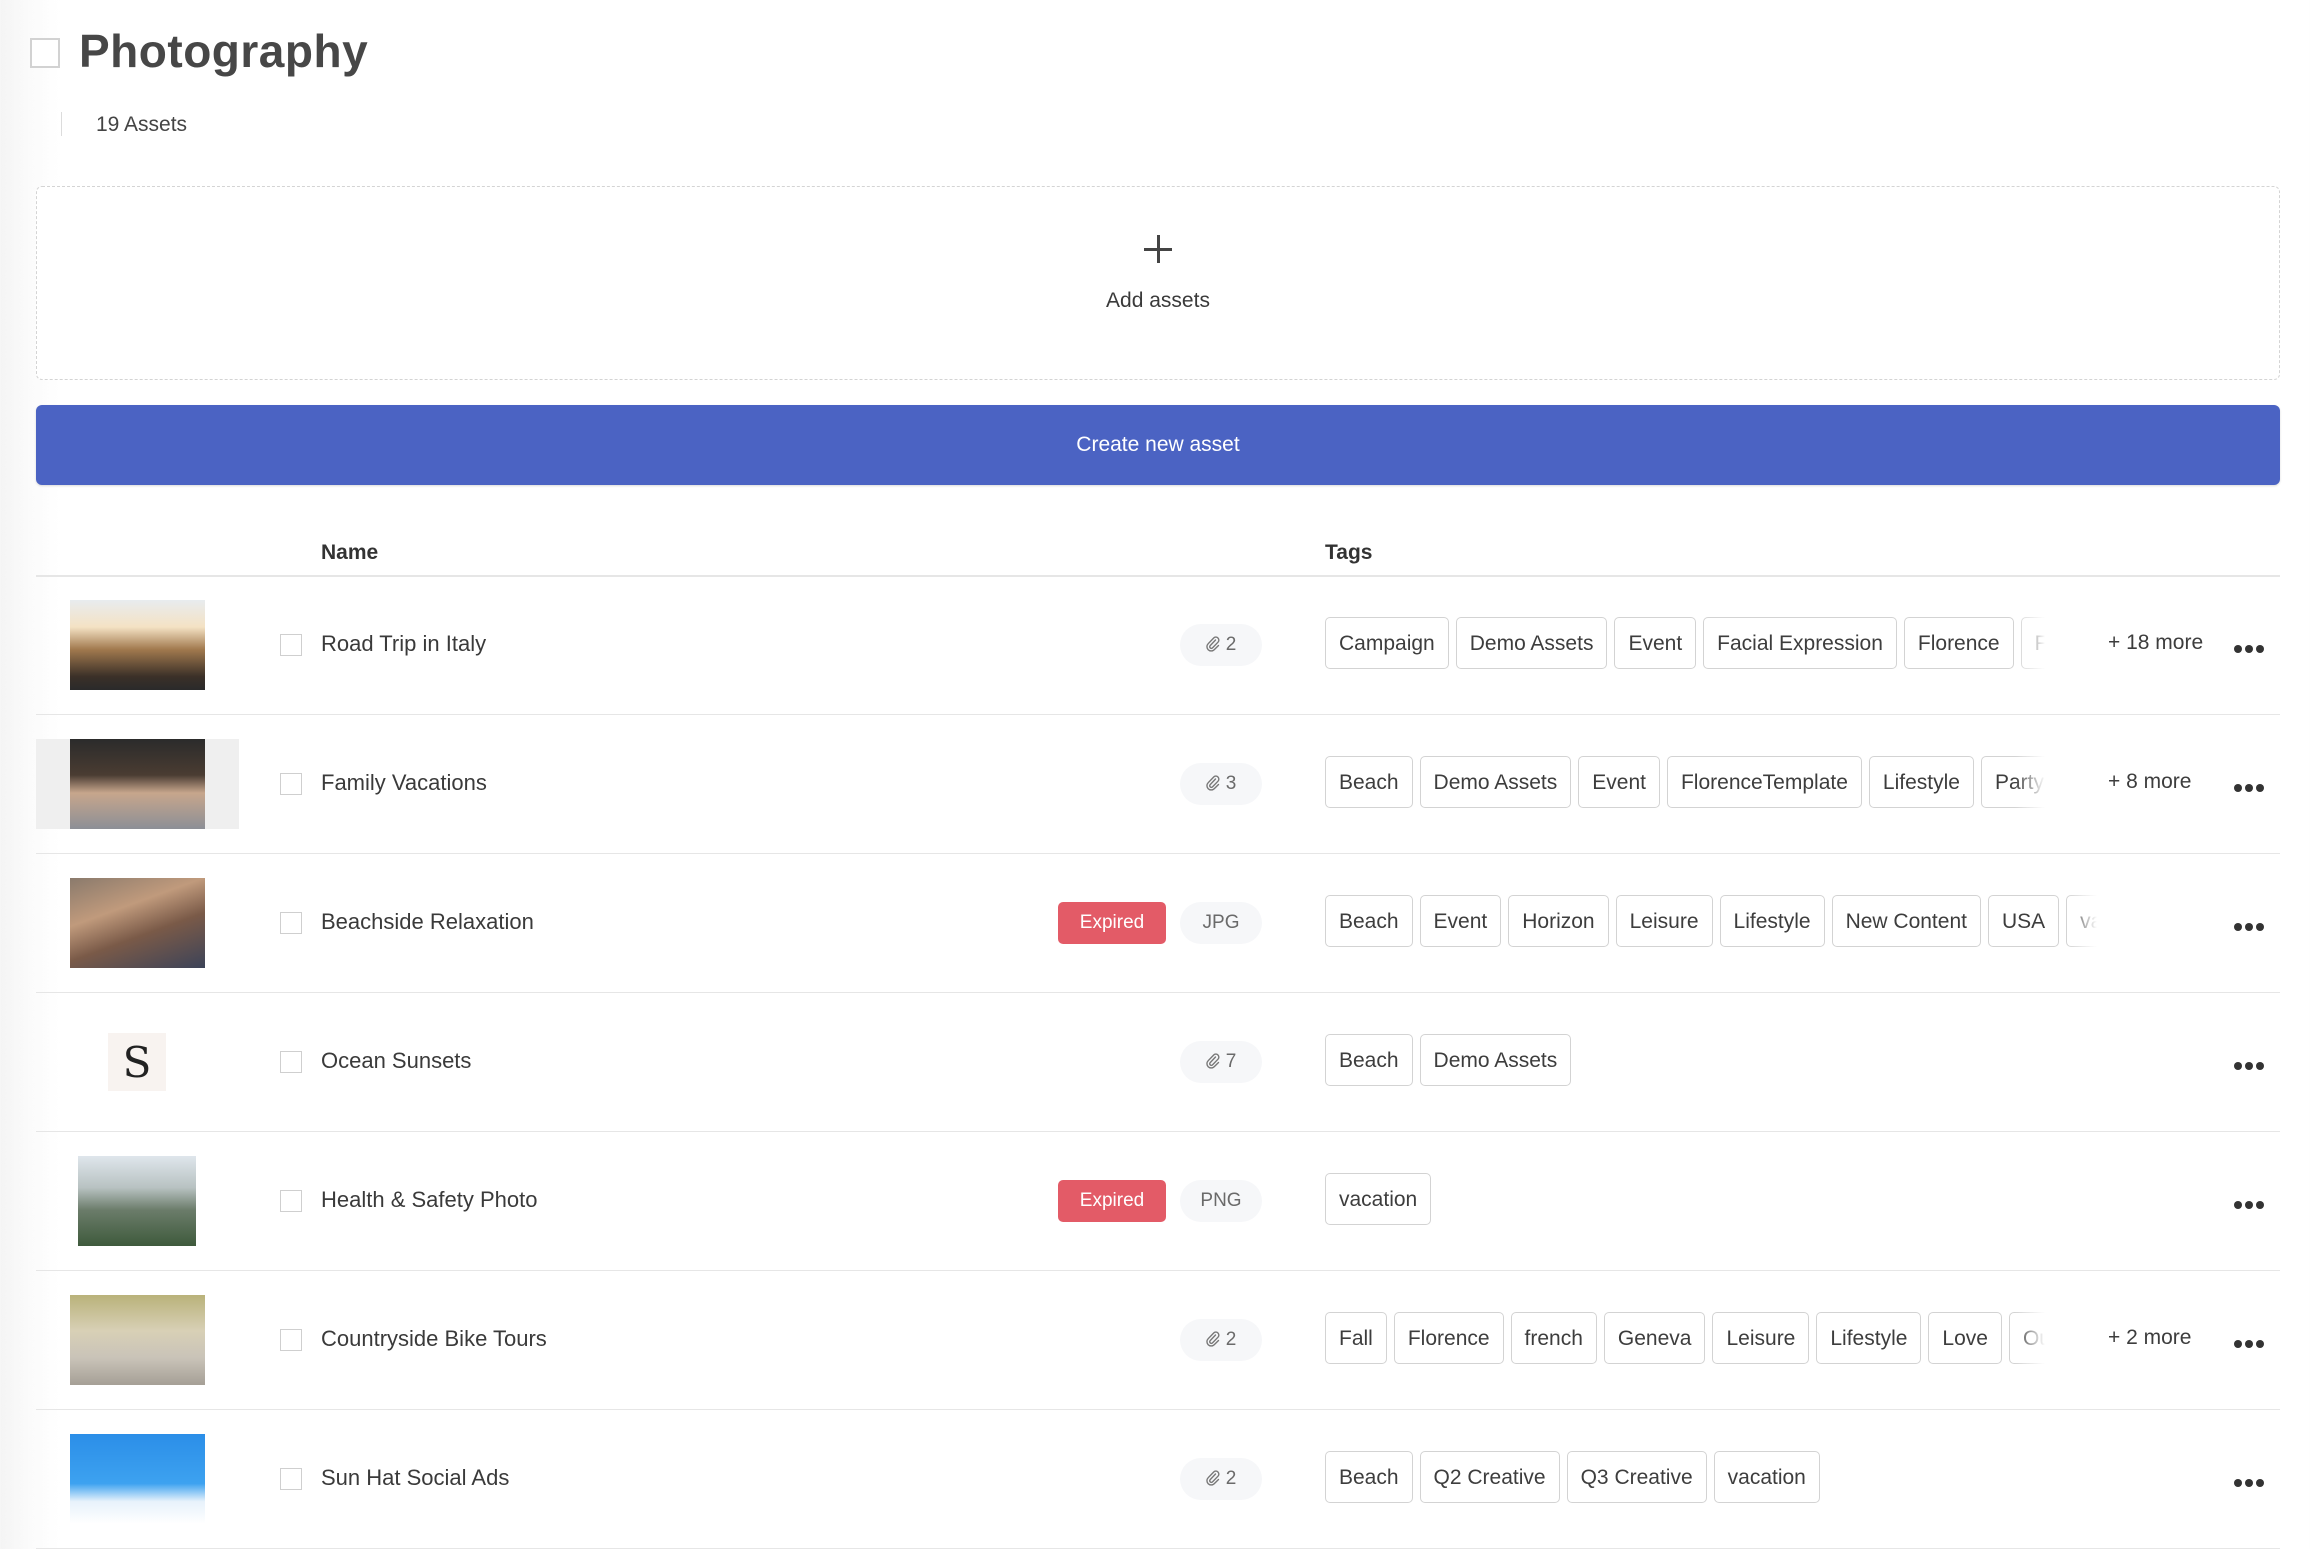  What do you see at coordinates (142, 124) in the screenshot?
I see `asset-count: 19 Assets` at bounding box center [142, 124].